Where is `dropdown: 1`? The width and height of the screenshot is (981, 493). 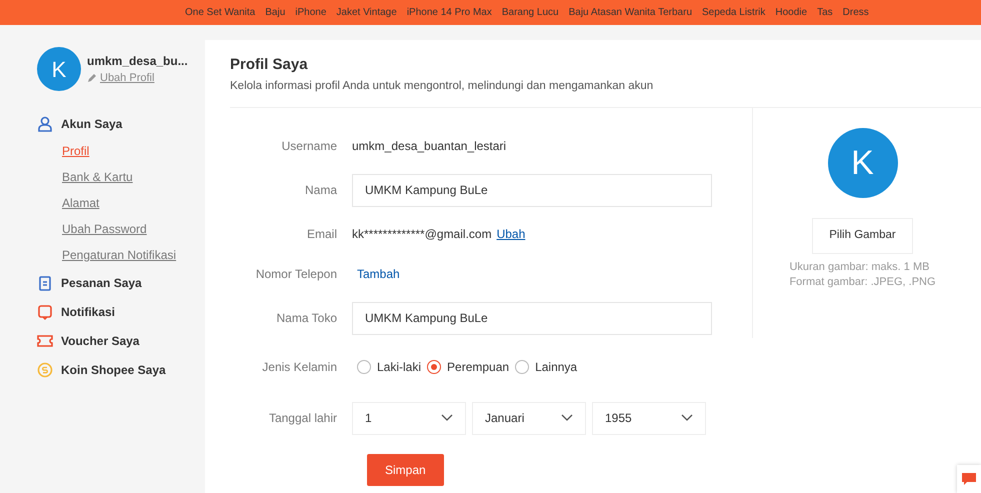 dropdown: 1 is located at coordinates (409, 418).